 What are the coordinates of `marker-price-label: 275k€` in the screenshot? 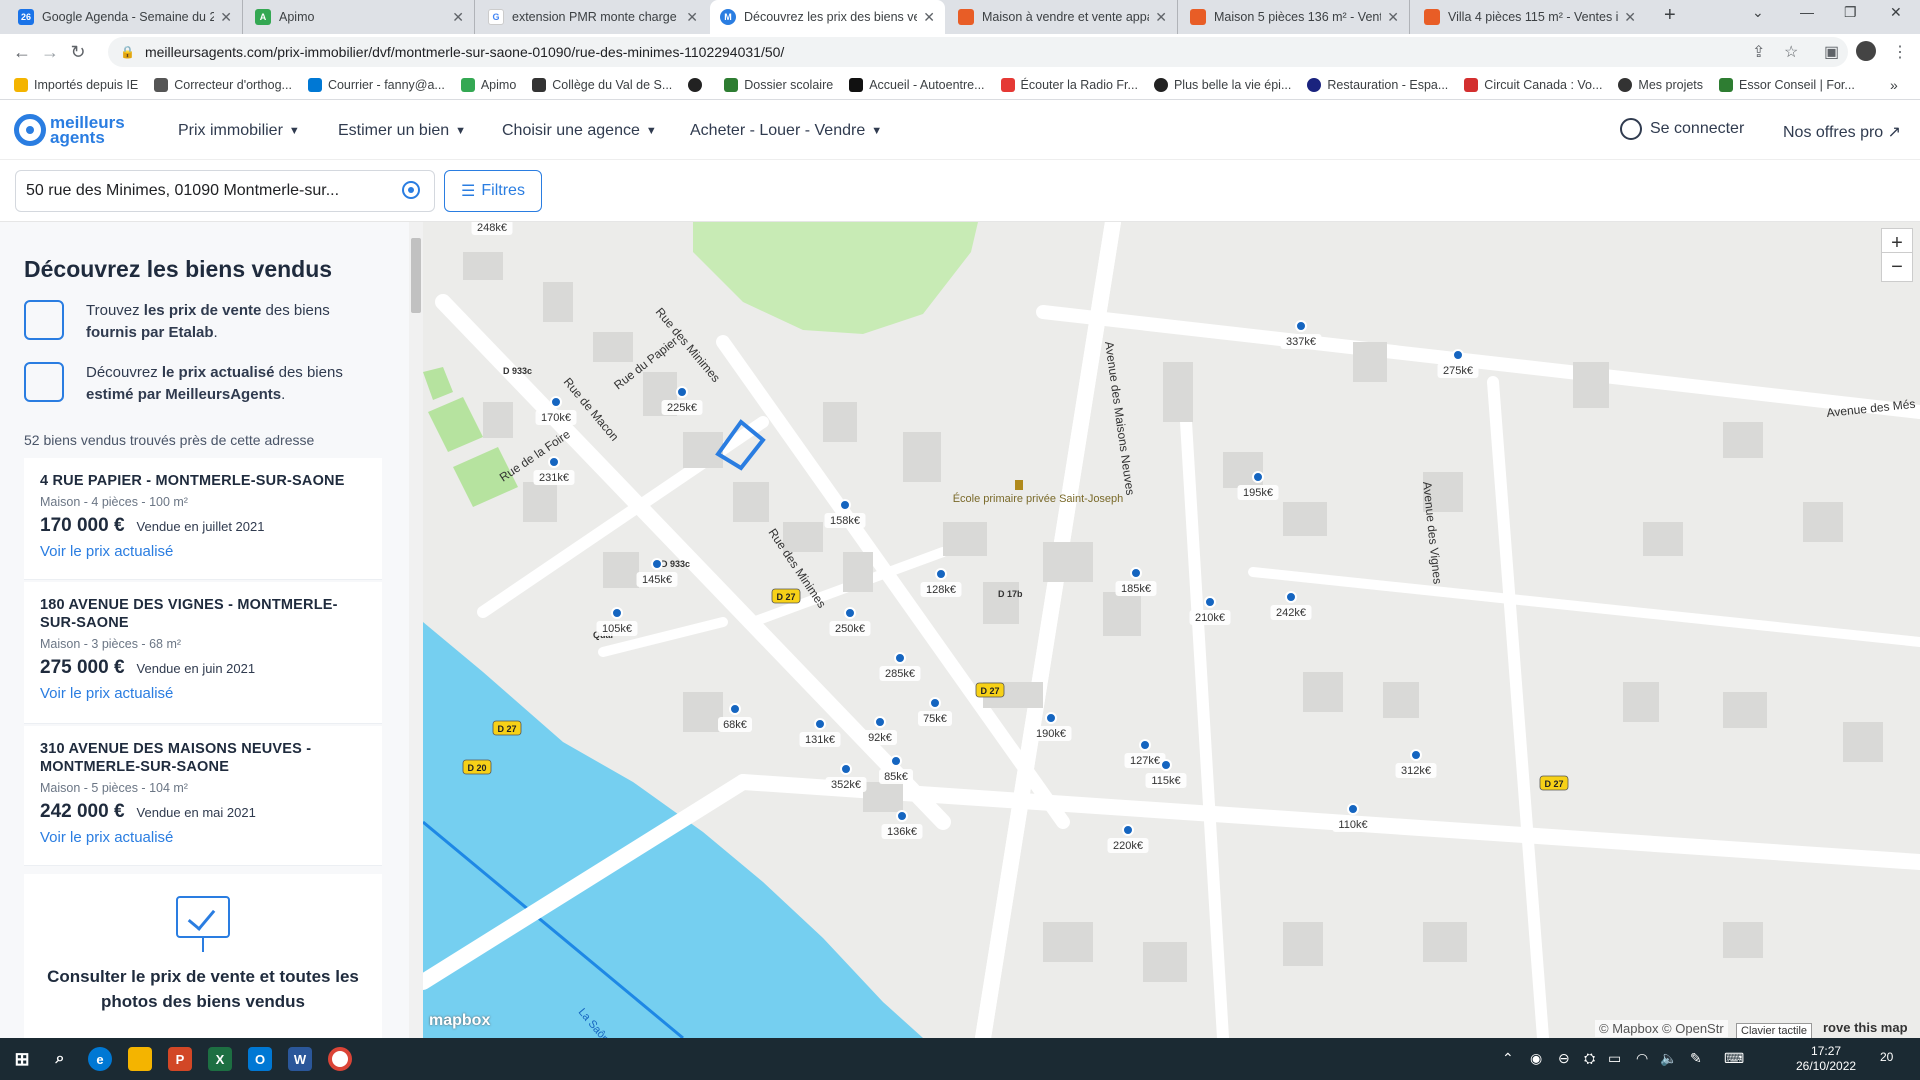 It's located at (1458, 371).